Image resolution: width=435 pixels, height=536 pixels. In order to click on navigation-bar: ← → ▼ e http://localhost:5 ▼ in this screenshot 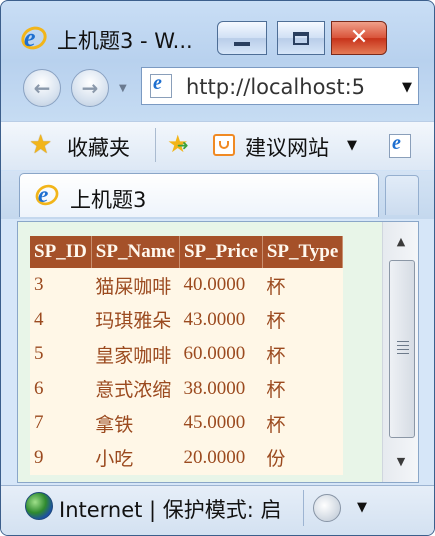, I will do `click(217, 88)`.